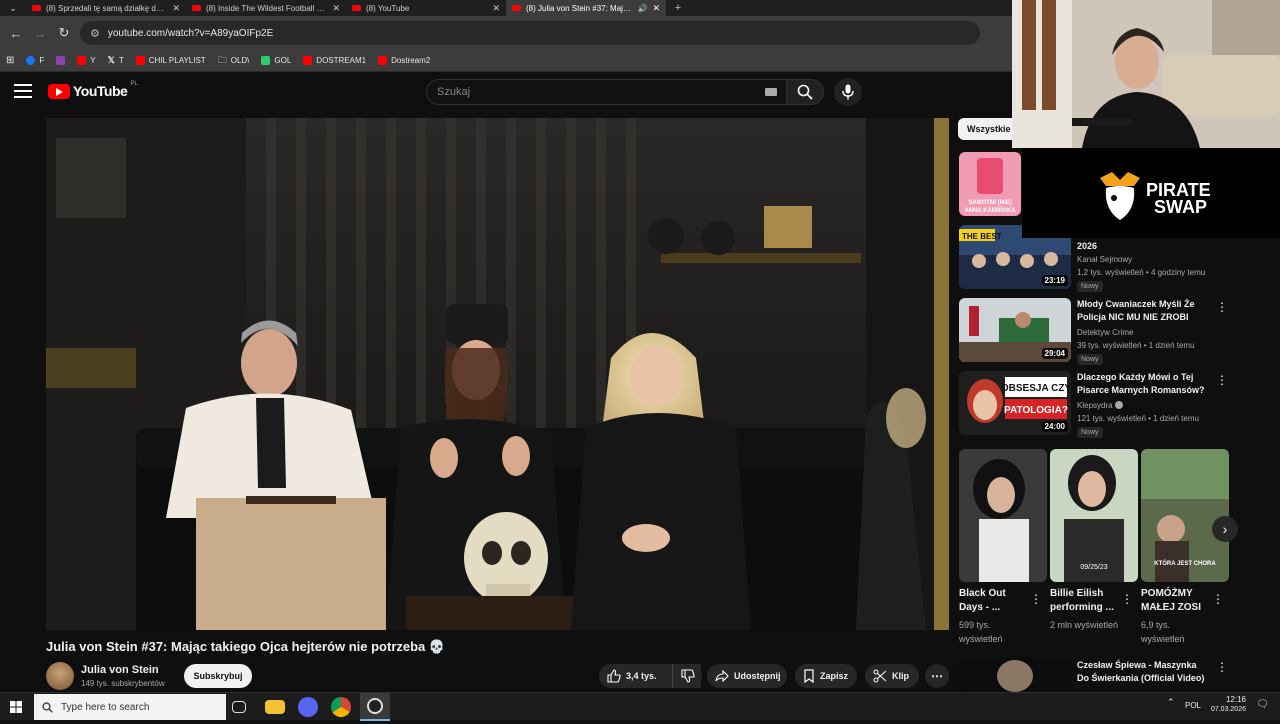 The width and height of the screenshot is (1280, 724). I want to click on tab-title: (8) Inside The Wildest Football Club, so click(267, 8).